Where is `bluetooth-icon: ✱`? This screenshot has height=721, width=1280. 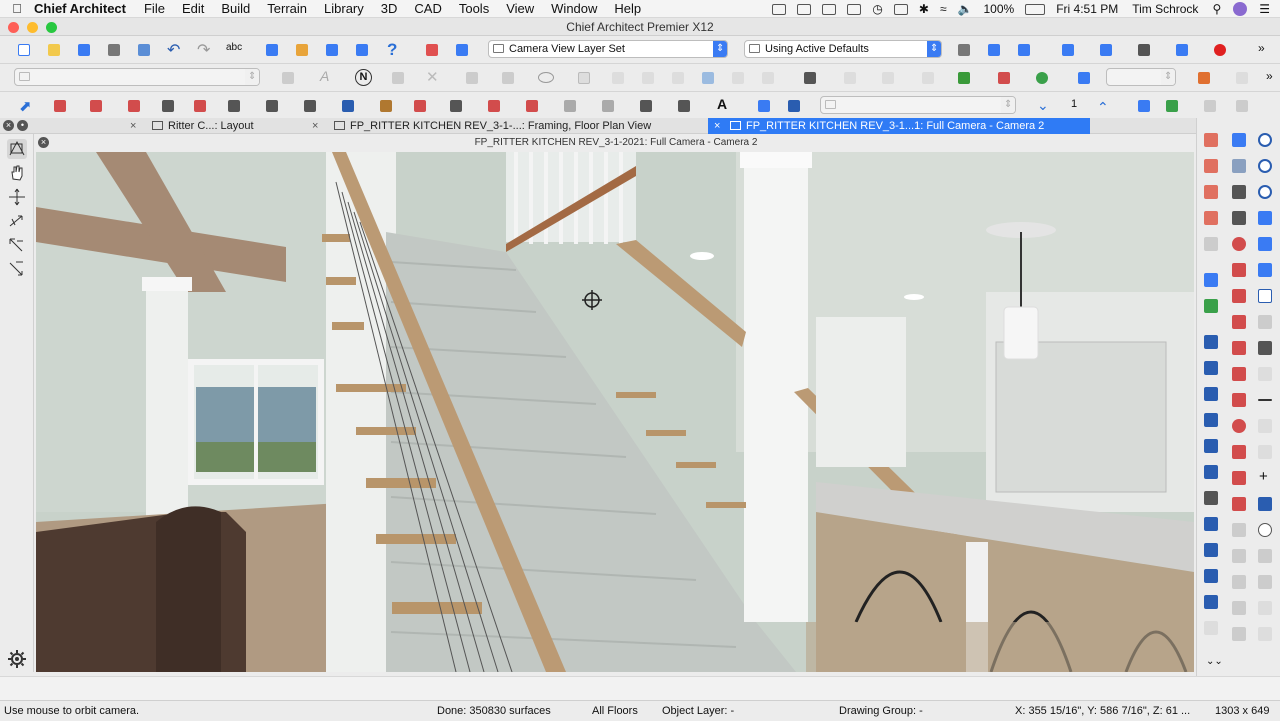 bluetooth-icon: ✱ is located at coordinates (924, 9).